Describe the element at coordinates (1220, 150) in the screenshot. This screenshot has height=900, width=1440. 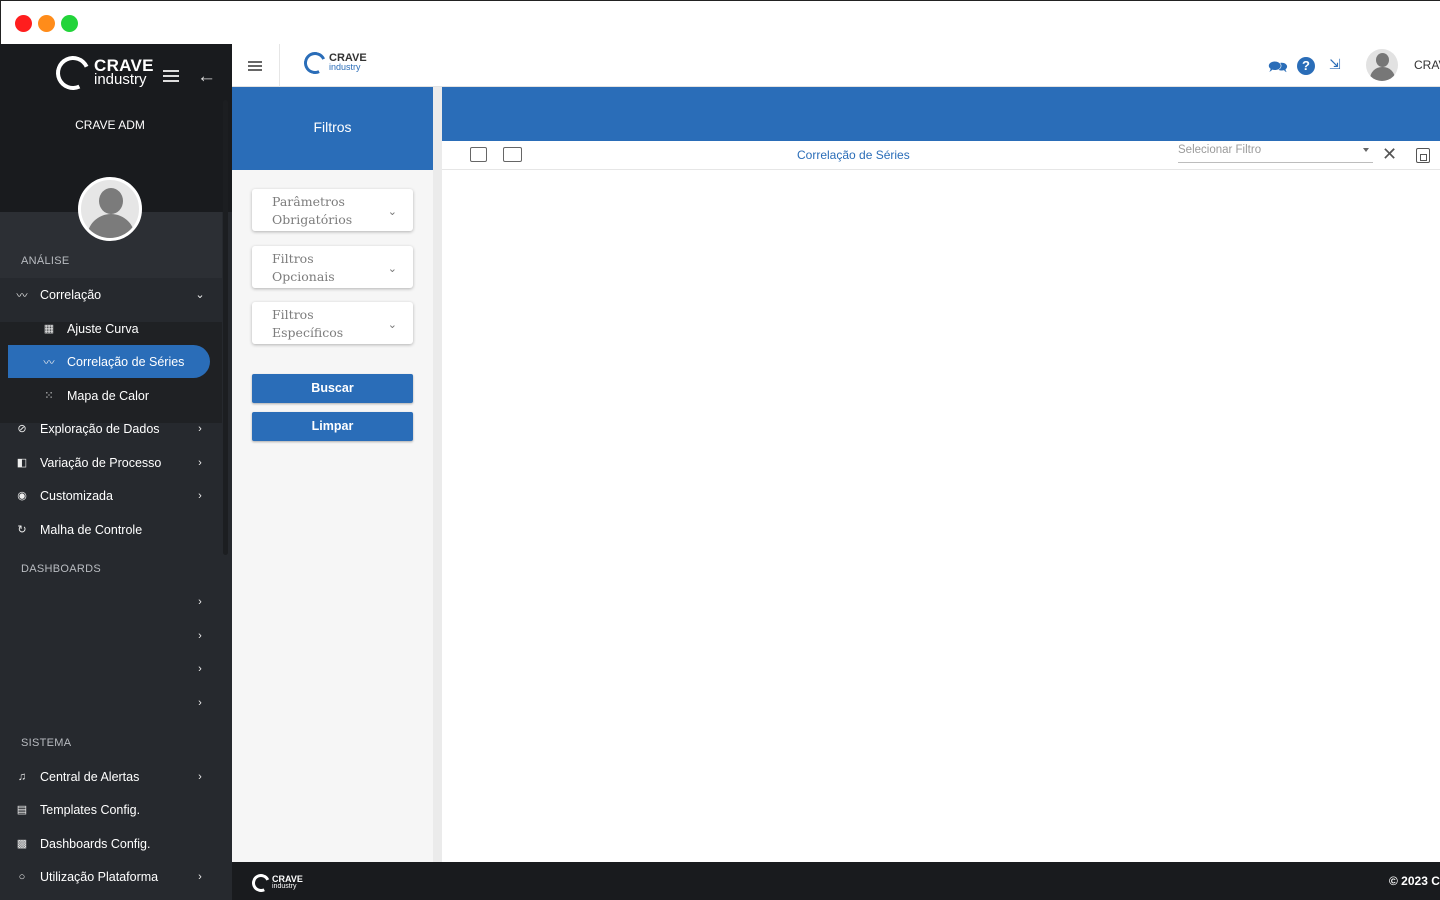
I see `filter-select-placeholder: Selecionar Filtro` at that location.